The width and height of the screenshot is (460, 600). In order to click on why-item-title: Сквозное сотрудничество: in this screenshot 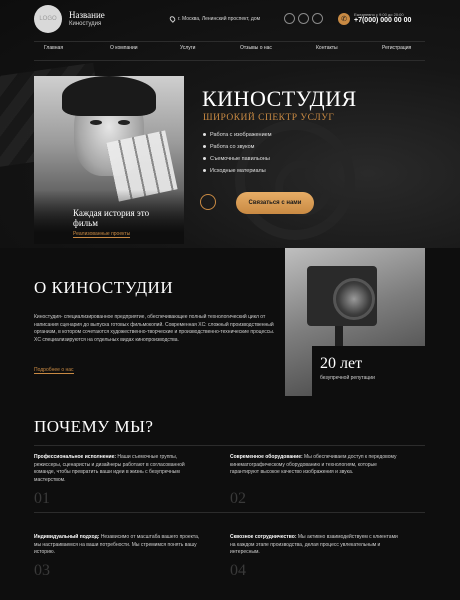, I will do `click(263, 537)`.